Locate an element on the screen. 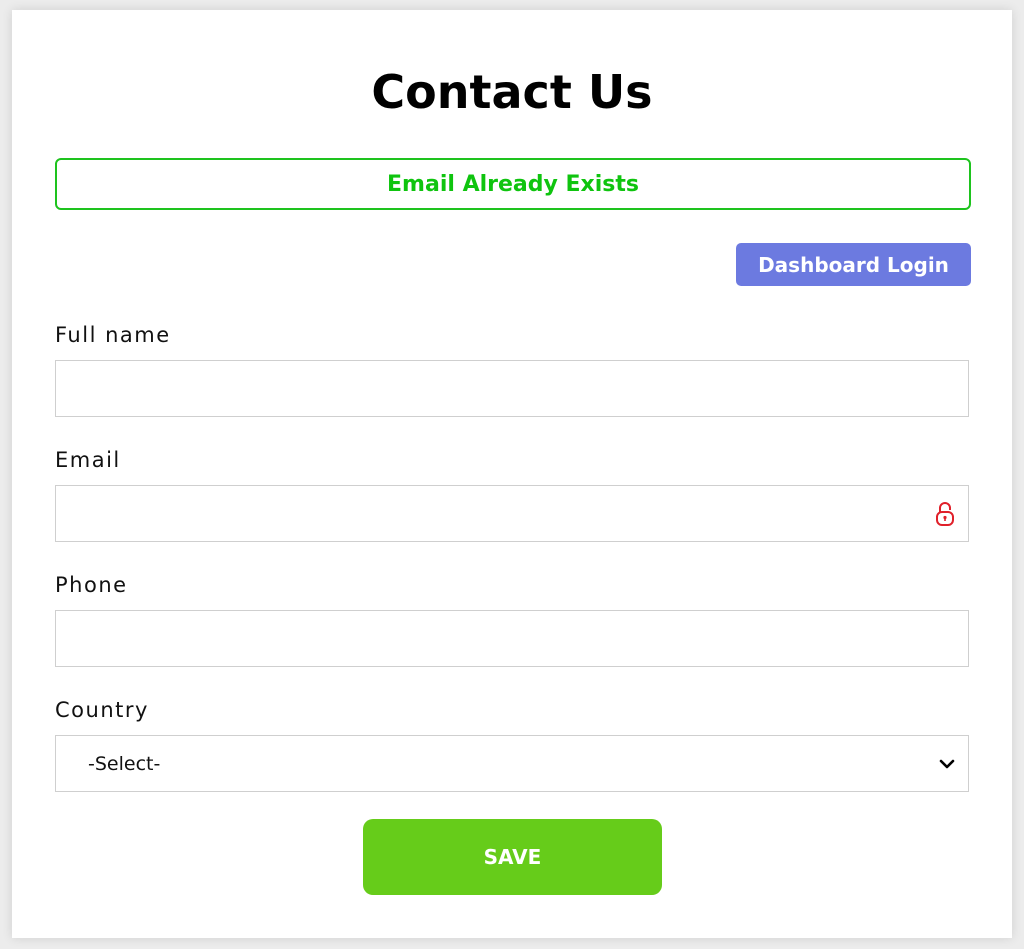 The height and width of the screenshot is (949, 1024). country-selected-value: -Select- is located at coordinates (124, 763).